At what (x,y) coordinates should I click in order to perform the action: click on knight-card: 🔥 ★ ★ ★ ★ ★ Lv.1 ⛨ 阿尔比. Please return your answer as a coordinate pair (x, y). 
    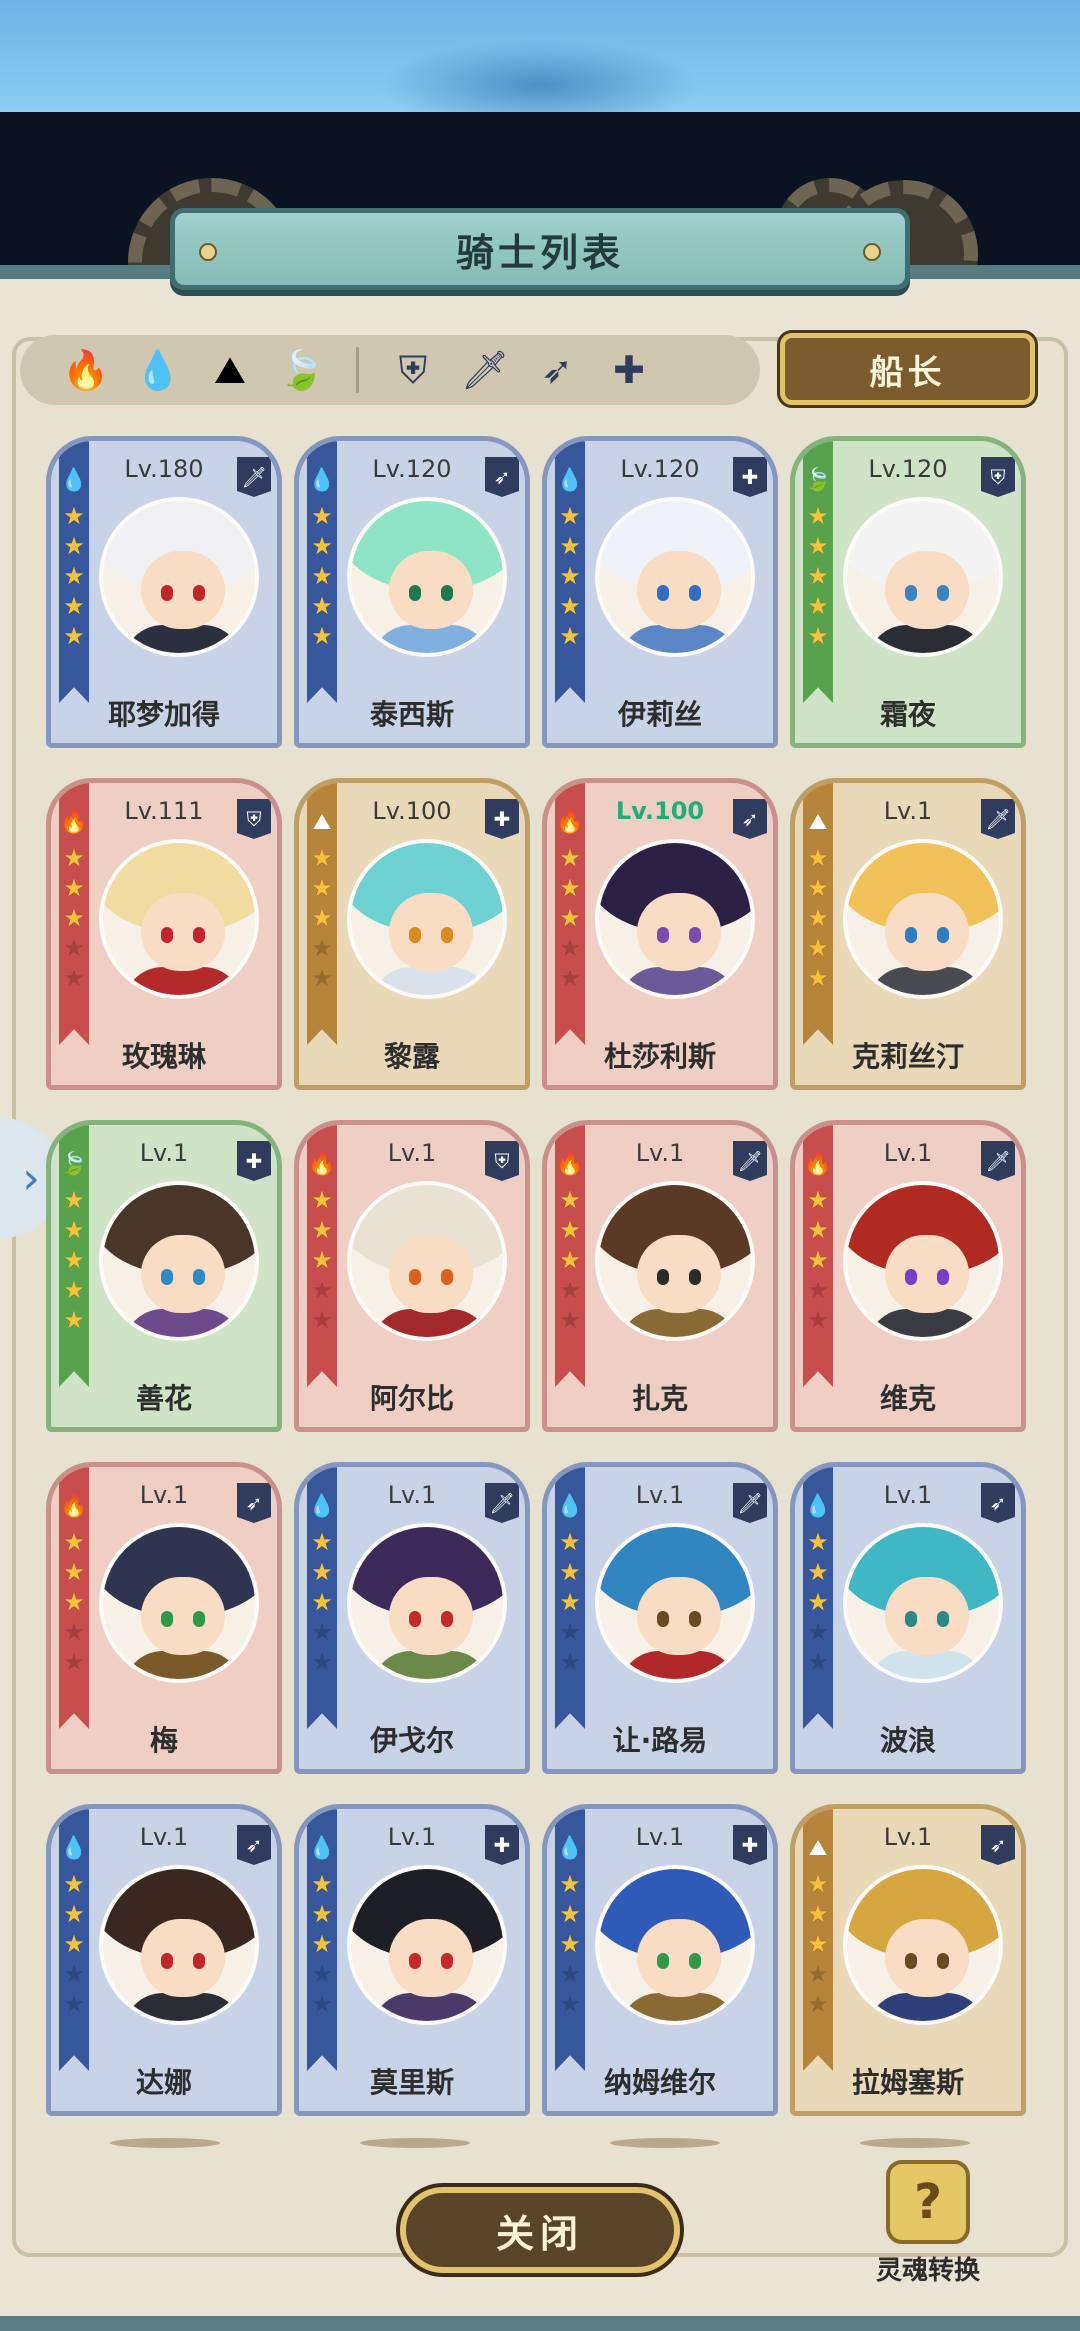
    Looking at the image, I should click on (412, 1276).